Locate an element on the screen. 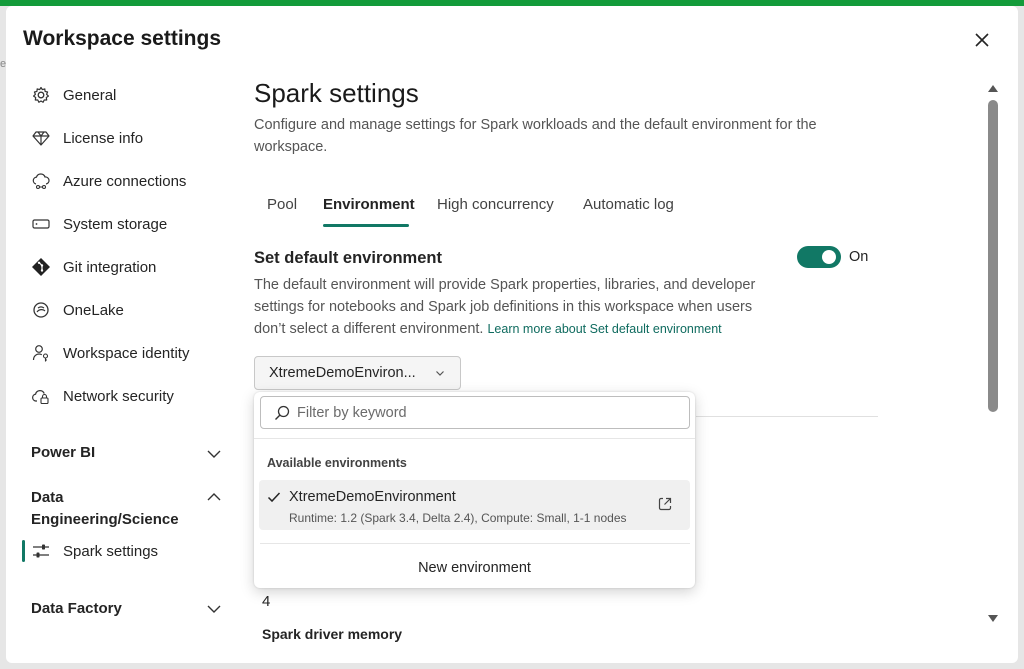 This screenshot has height=669, width=1024. active-indicator is located at coordinates (23, 551).